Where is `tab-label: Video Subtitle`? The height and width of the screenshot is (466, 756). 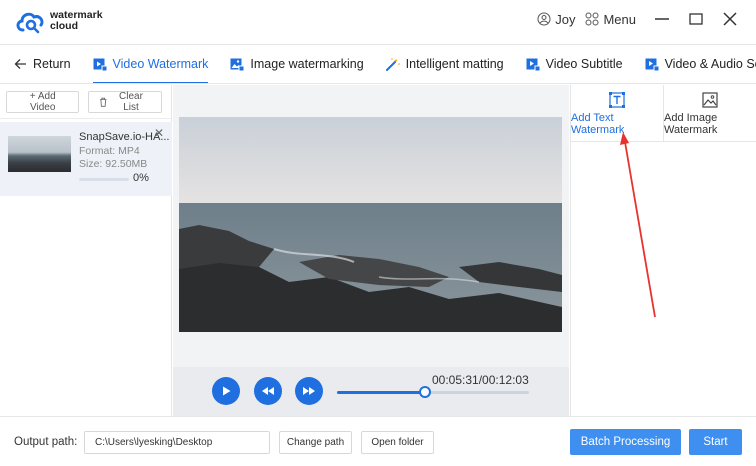 tab-label: Video Subtitle is located at coordinates (584, 64).